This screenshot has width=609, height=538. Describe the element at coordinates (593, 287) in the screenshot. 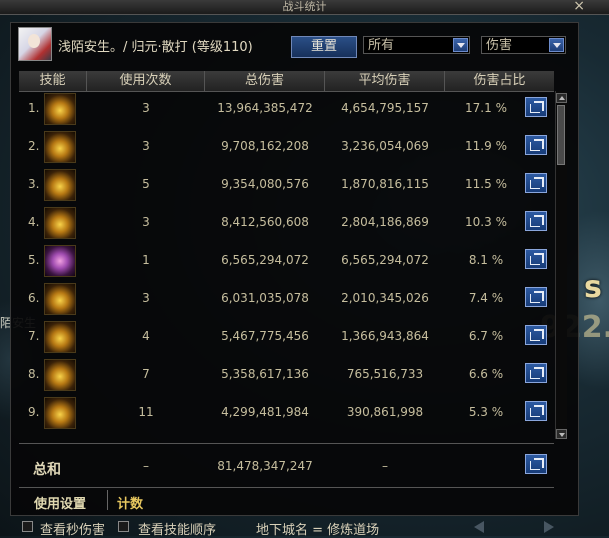

I see `background-damage-number: s` at that location.